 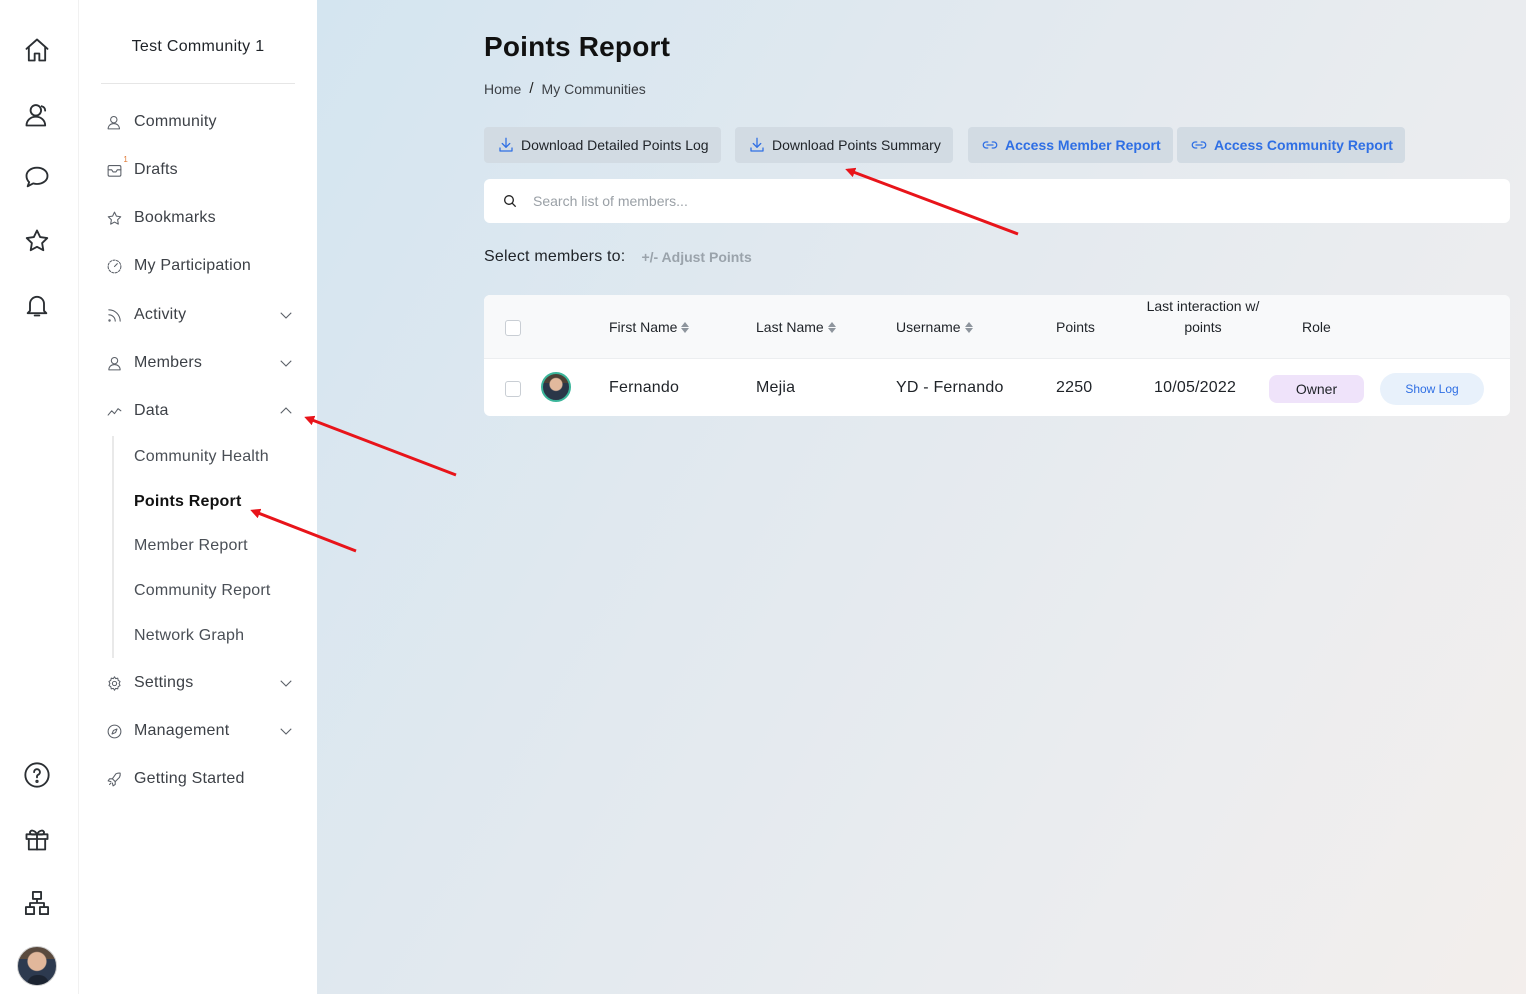 I want to click on sidebar-item-members: Members, so click(x=200, y=363).